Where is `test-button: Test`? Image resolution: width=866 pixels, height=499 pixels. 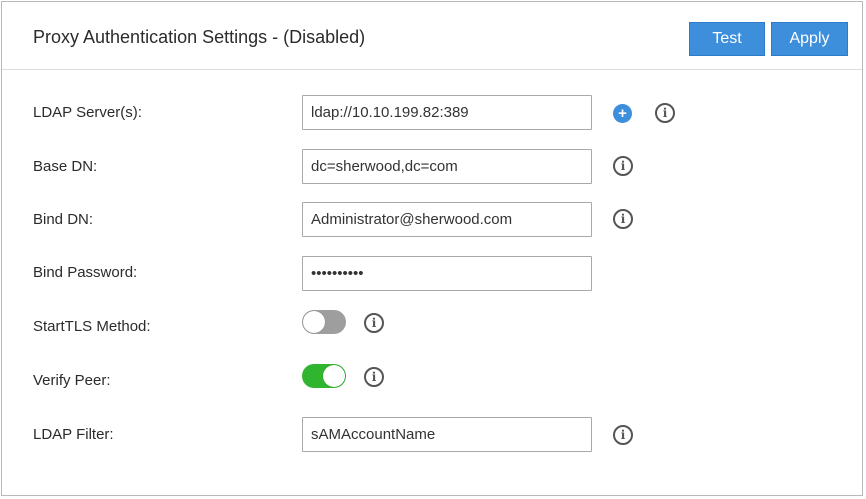
test-button: Test is located at coordinates (727, 39).